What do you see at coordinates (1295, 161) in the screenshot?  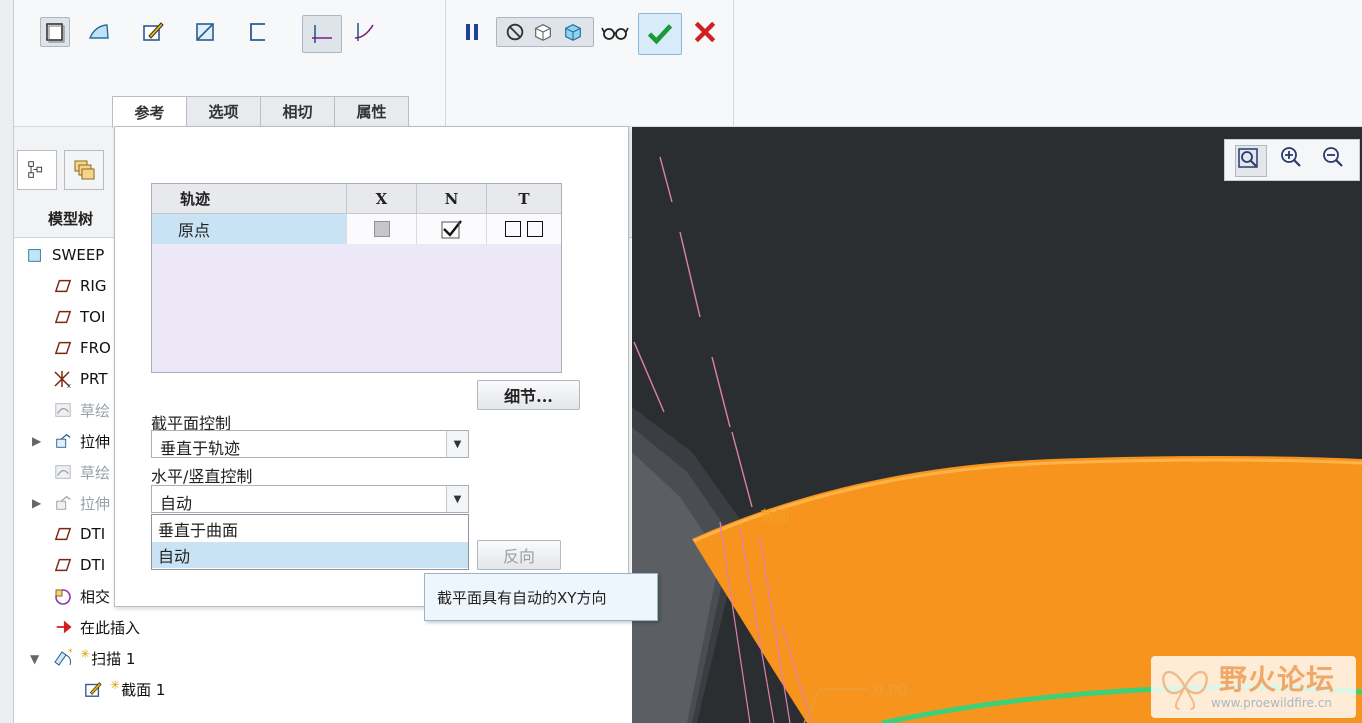 I see `zoom-in-icon` at bounding box center [1295, 161].